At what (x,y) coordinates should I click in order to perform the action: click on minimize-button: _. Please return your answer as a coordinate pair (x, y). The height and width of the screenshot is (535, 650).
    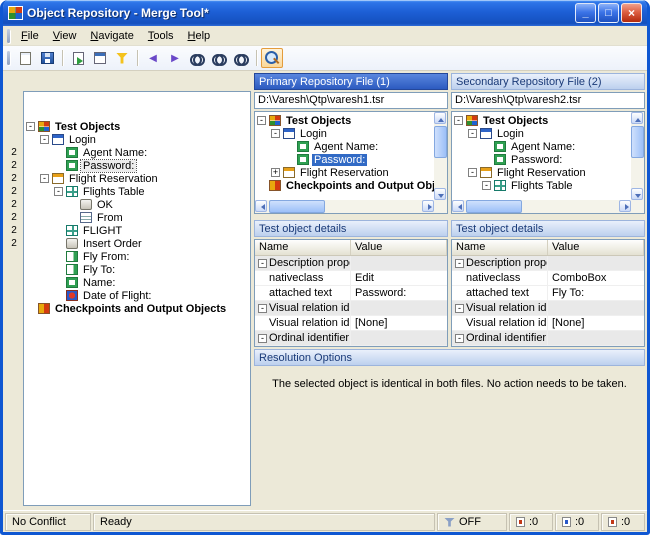
    Looking at the image, I should click on (585, 13).